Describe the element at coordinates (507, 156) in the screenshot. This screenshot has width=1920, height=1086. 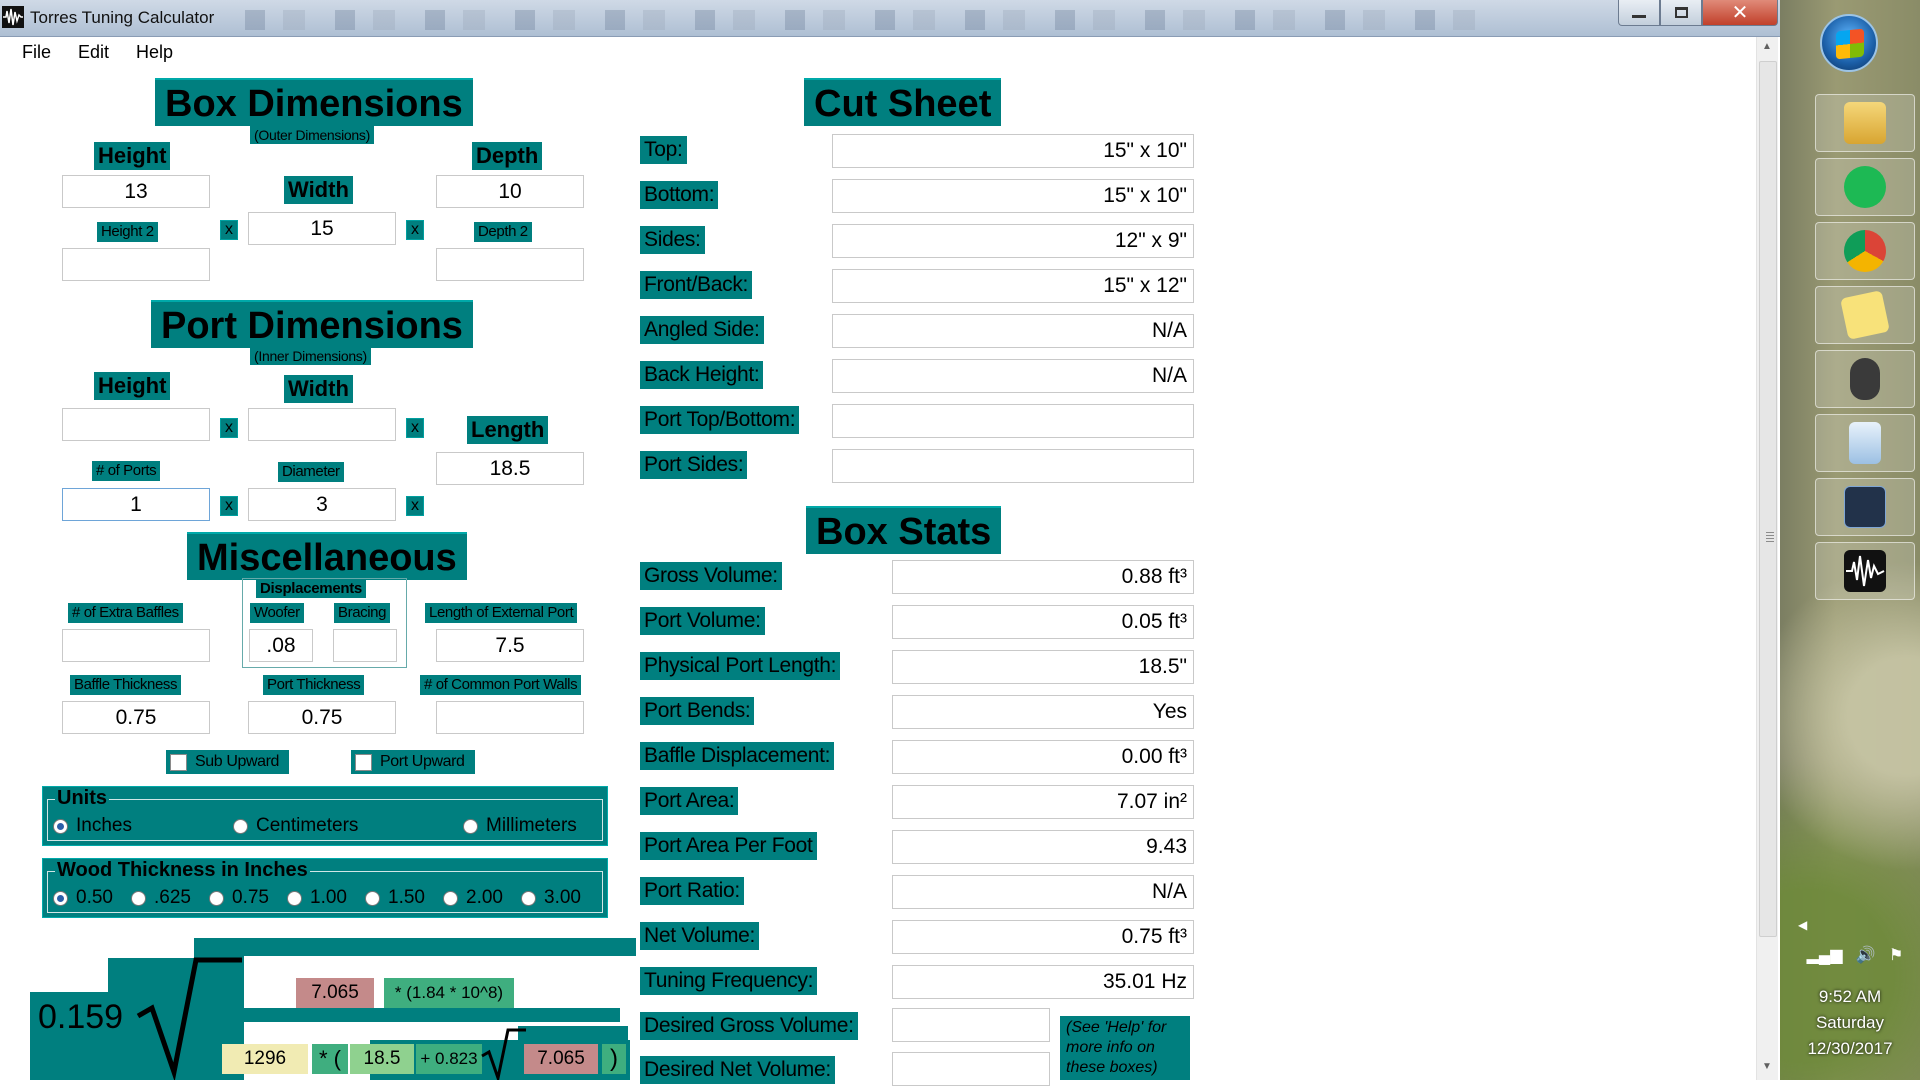
I see `box-depth-label: Depth` at that location.